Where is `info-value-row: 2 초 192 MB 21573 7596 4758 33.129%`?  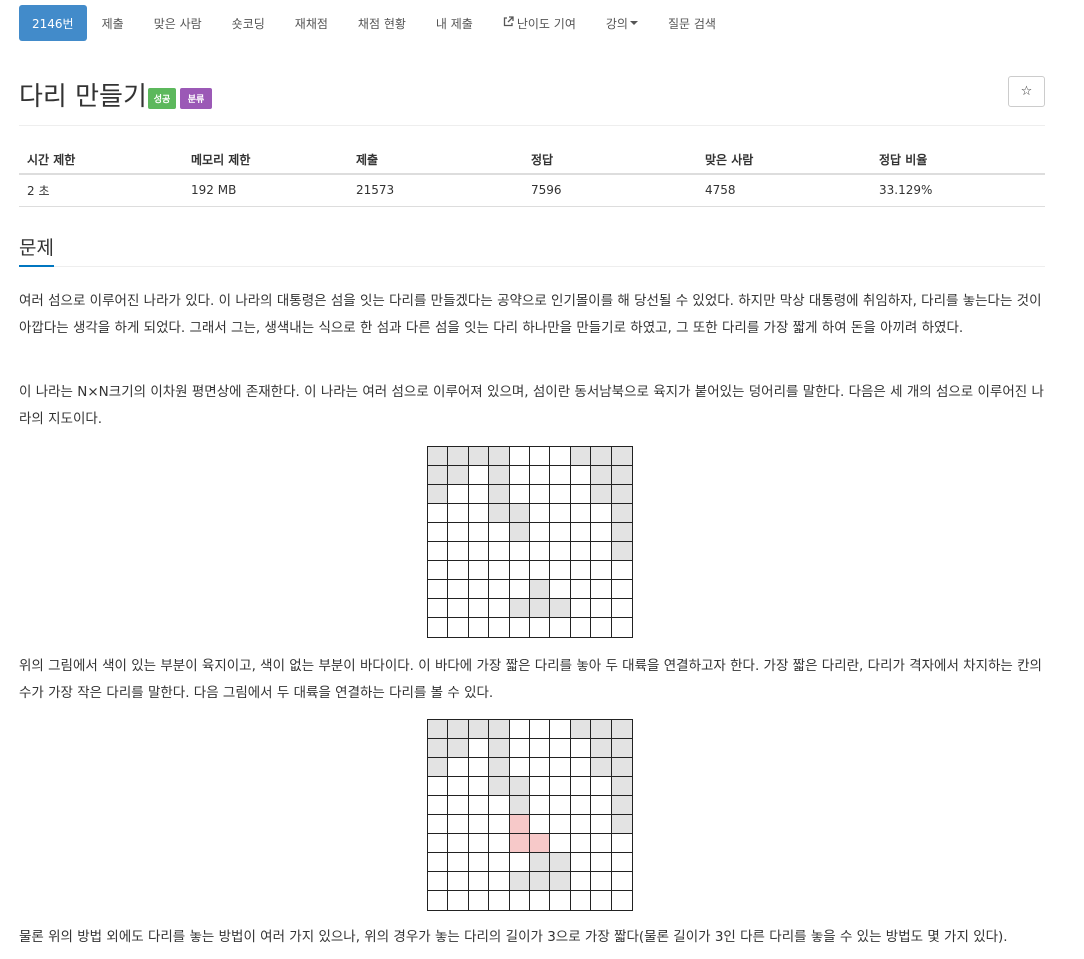
info-value-row: 2 초 192 MB 21573 7596 4758 33.129% is located at coordinates (532, 190).